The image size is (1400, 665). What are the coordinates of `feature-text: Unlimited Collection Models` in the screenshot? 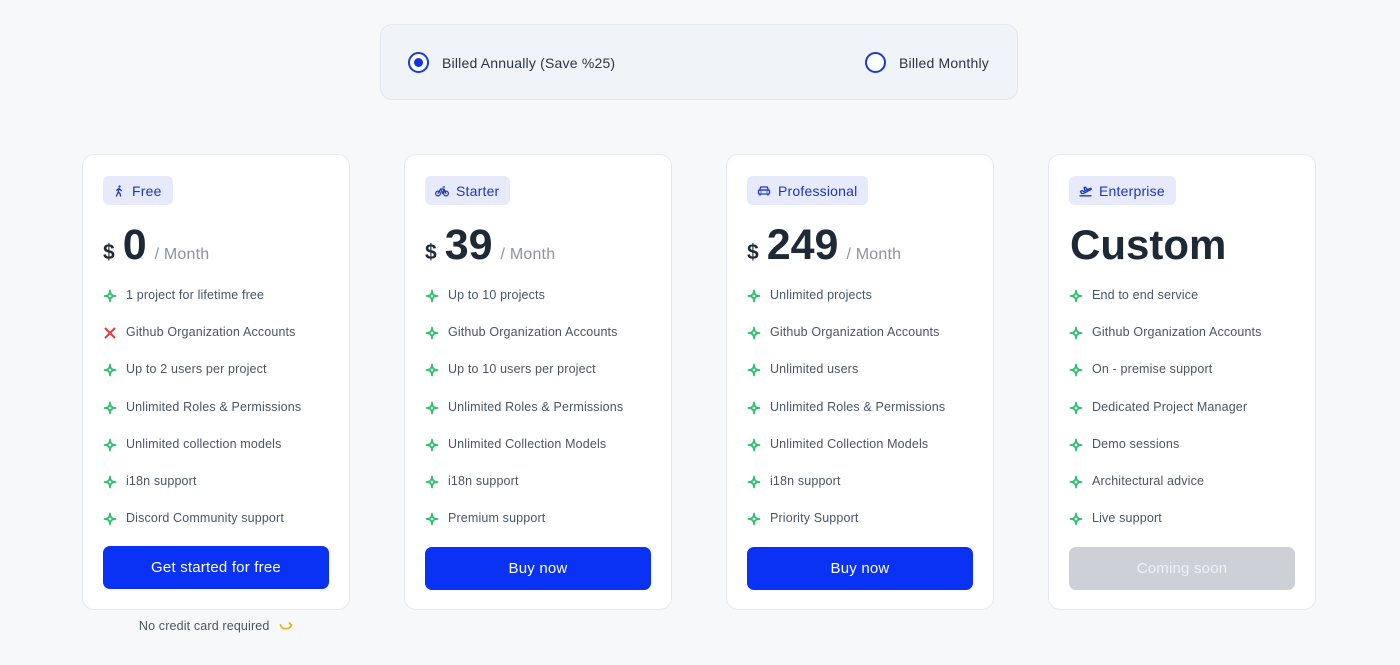 It's located at (849, 443).